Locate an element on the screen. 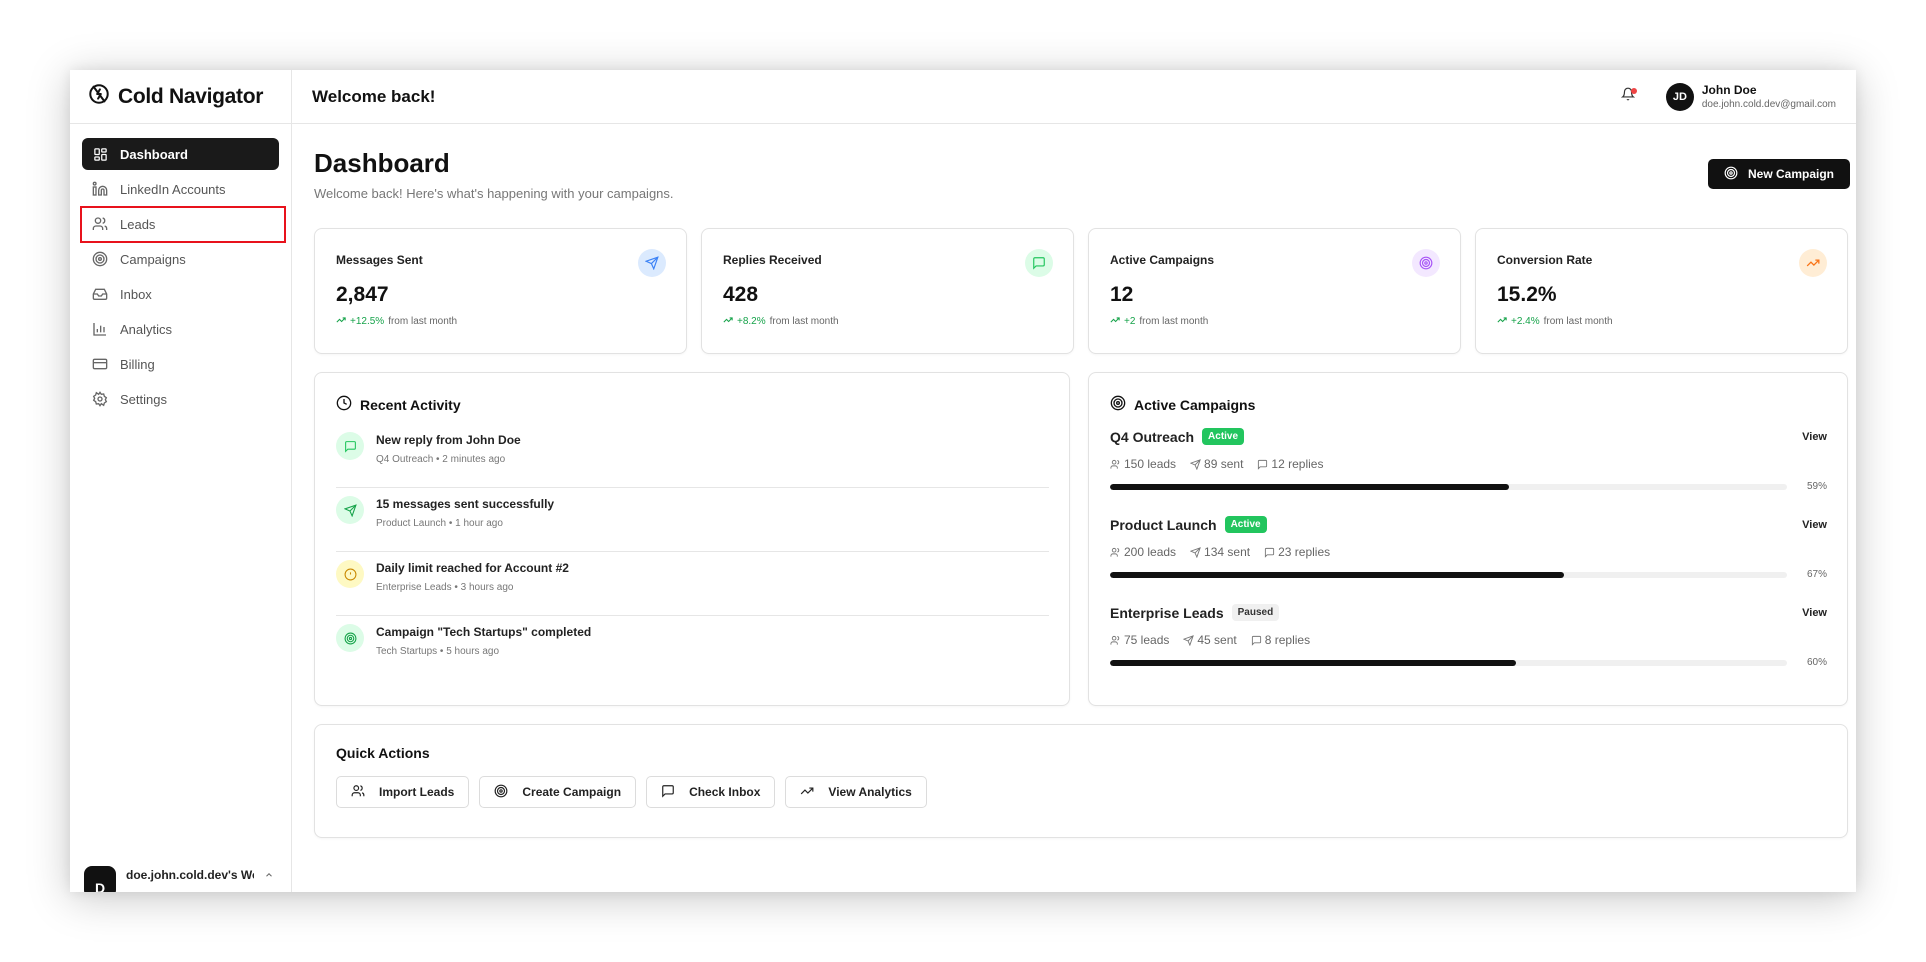 This screenshot has width=1926, height=962. sidebar-item-label: Leads is located at coordinates (138, 224).